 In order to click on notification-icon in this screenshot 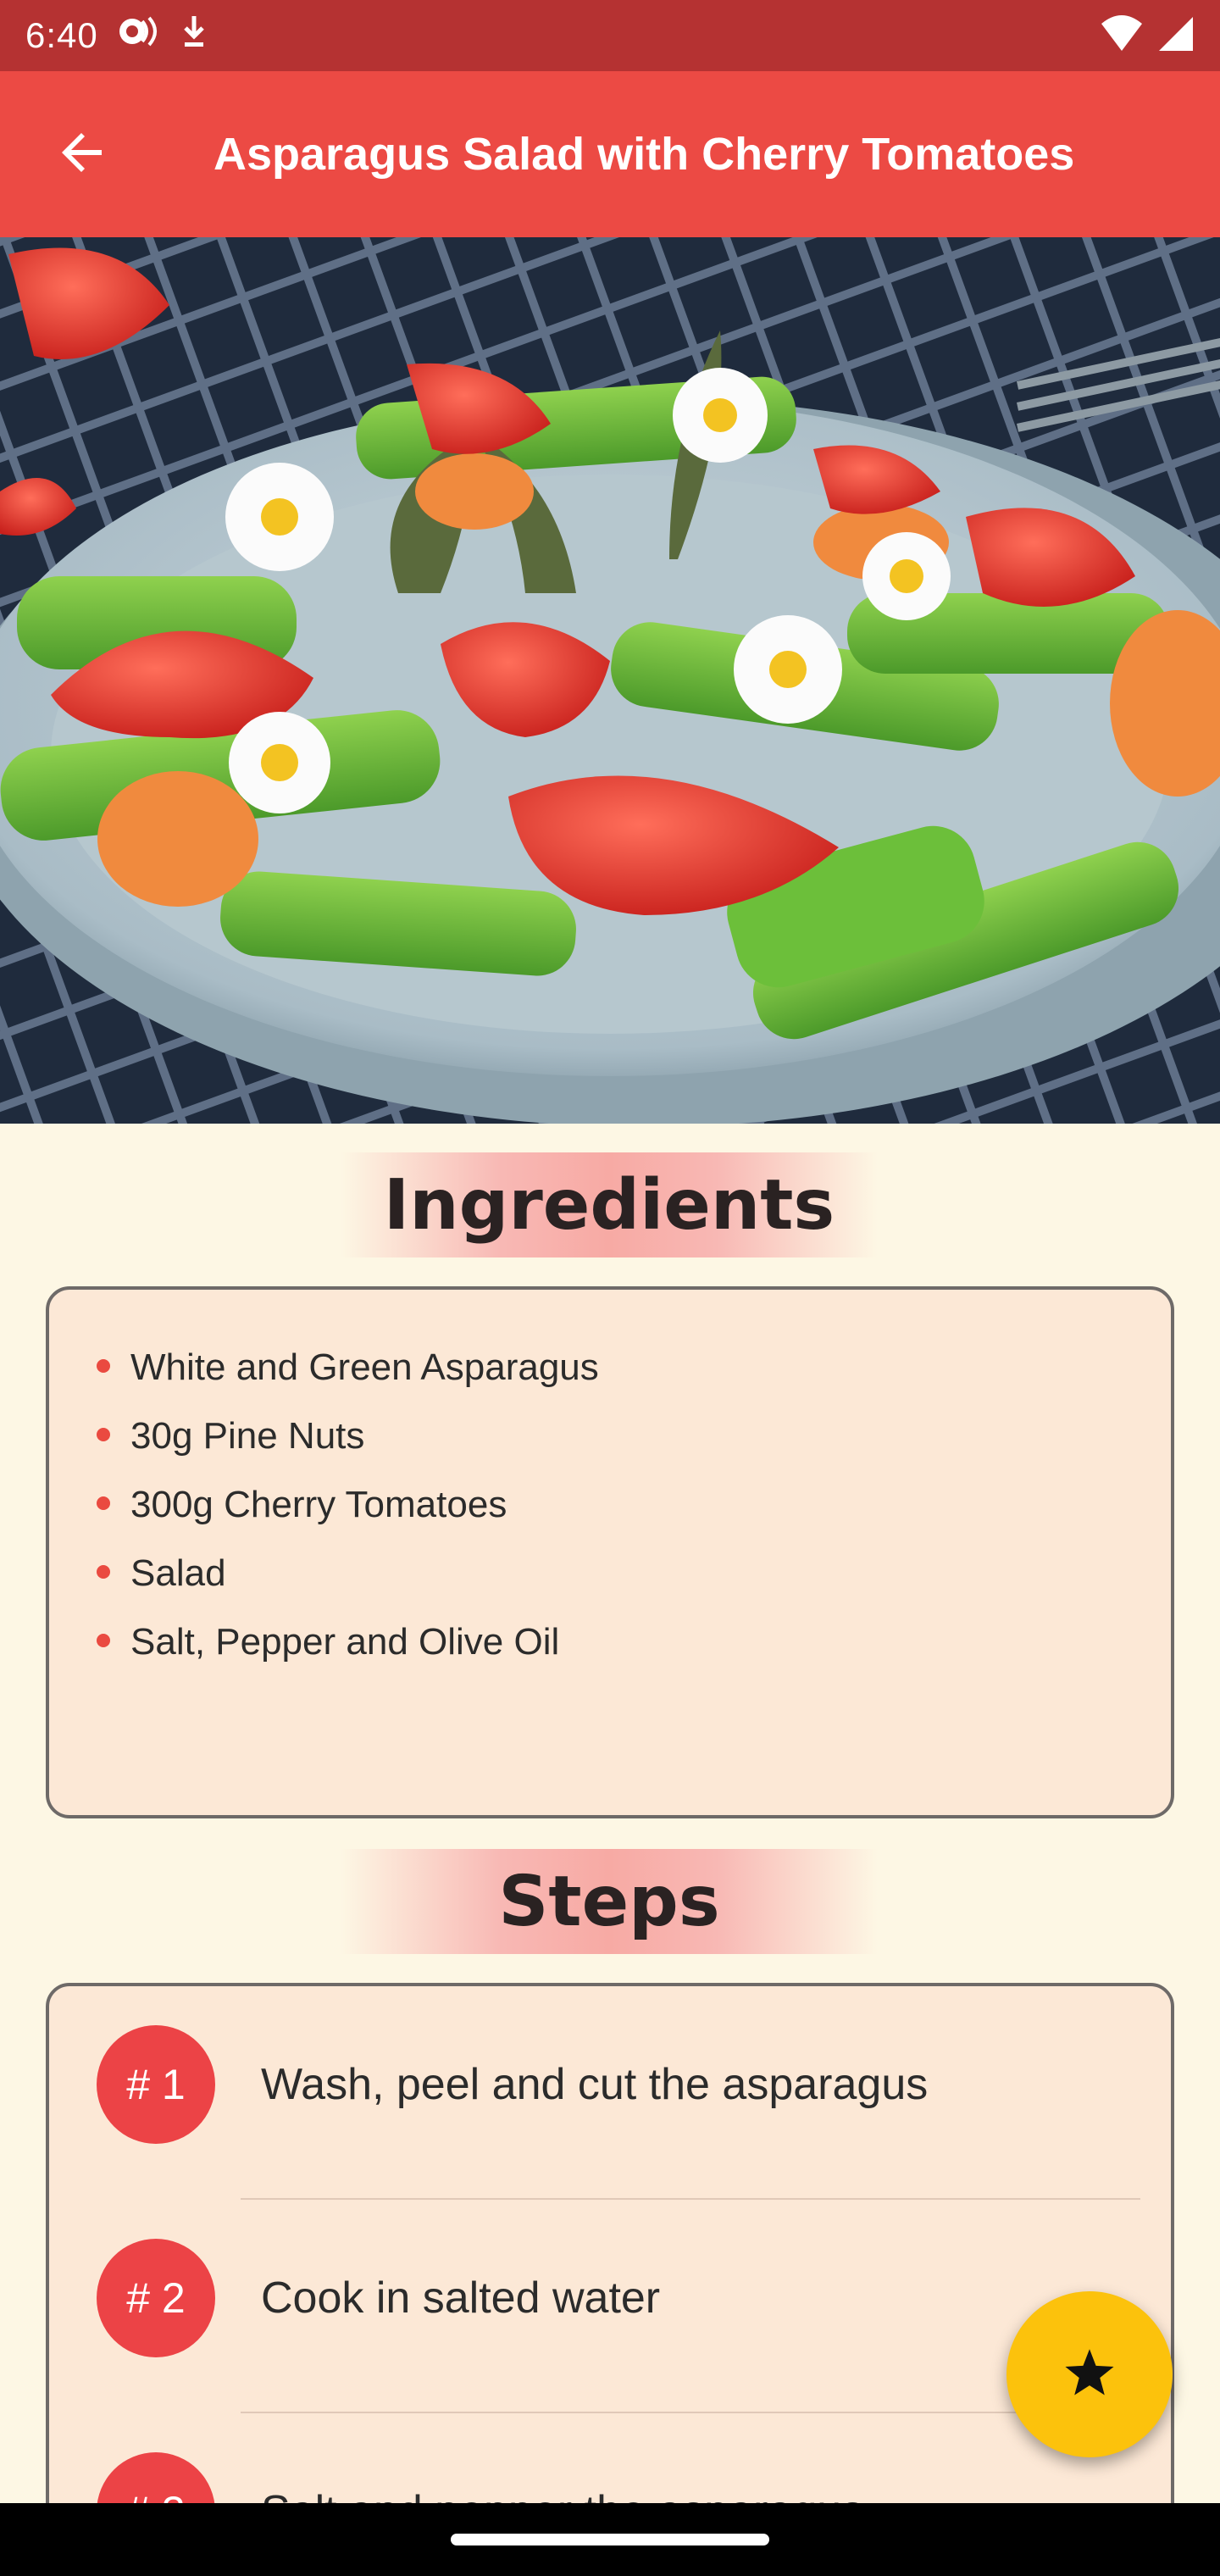, I will do `click(139, 35)`.